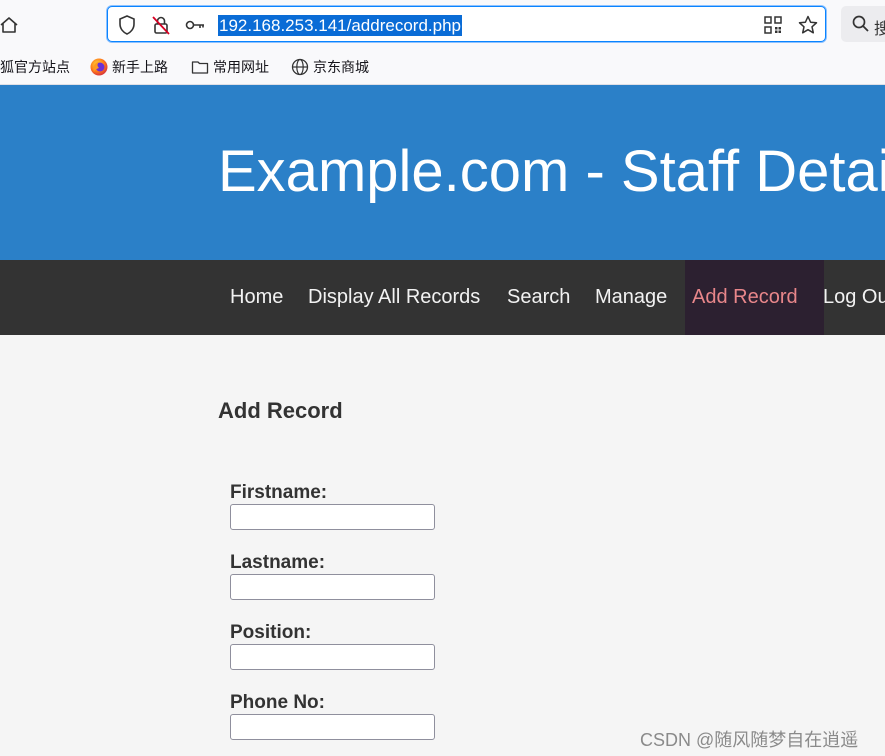  I want to click on bookmark-jd: 京东商城, so click(330, 67).